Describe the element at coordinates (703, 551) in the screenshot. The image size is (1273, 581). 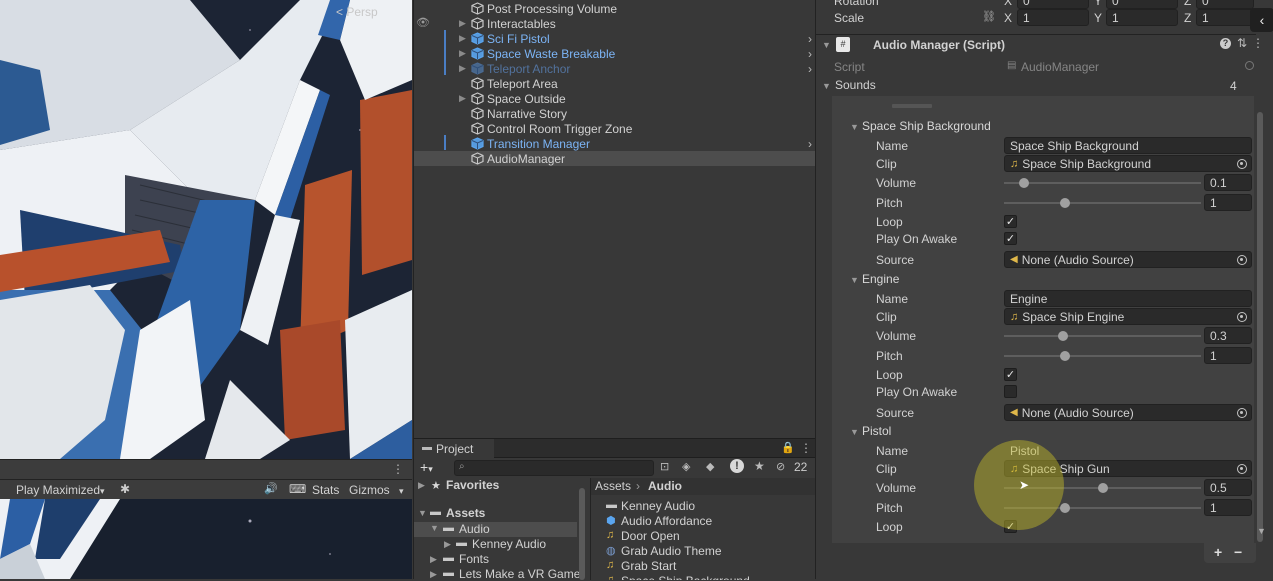
I see `file-item: ◍ Grab Audio Theme` at that location.